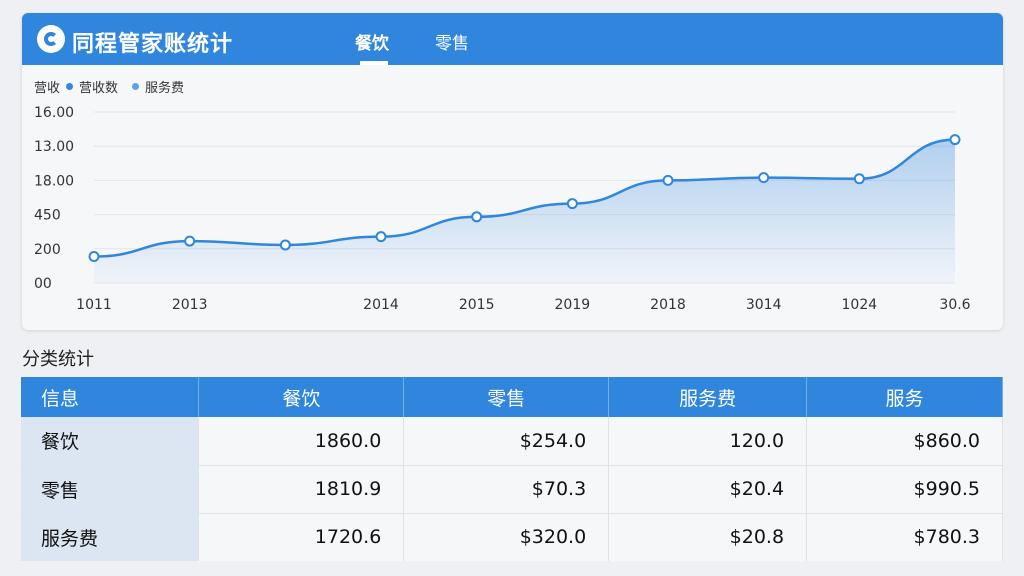 The image size is (1024, 576). What do you see at coordinates (506, 397) in the screenshot?
I see `column-header: 零售` at bounding box center [506, 397].